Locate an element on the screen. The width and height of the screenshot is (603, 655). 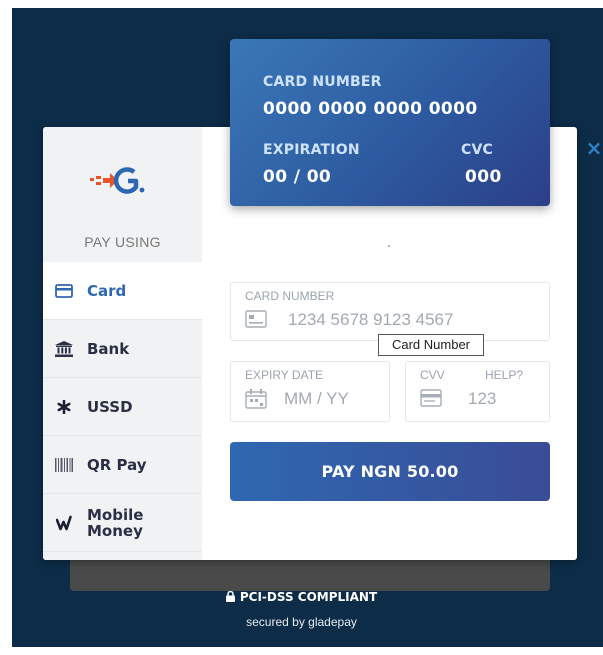
sidebar-item-qr-pay: QR Pay is located at coordinates (122, 465).